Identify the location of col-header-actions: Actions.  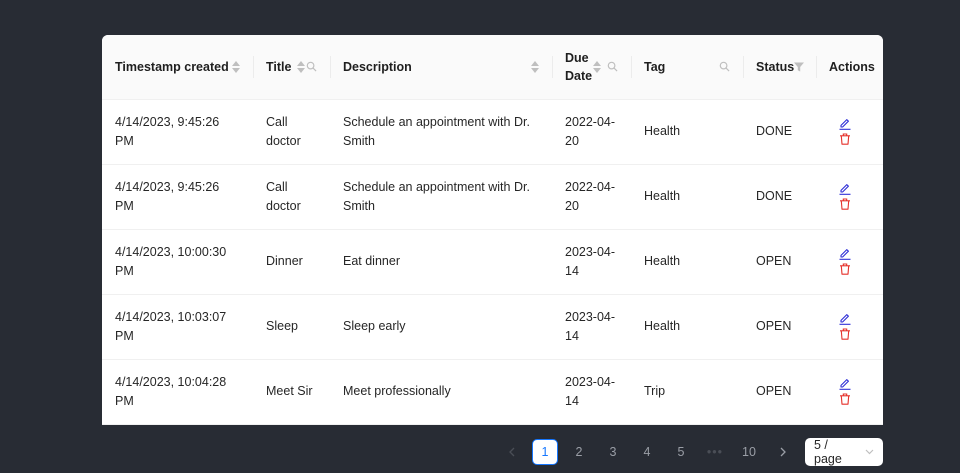
(849, 67).